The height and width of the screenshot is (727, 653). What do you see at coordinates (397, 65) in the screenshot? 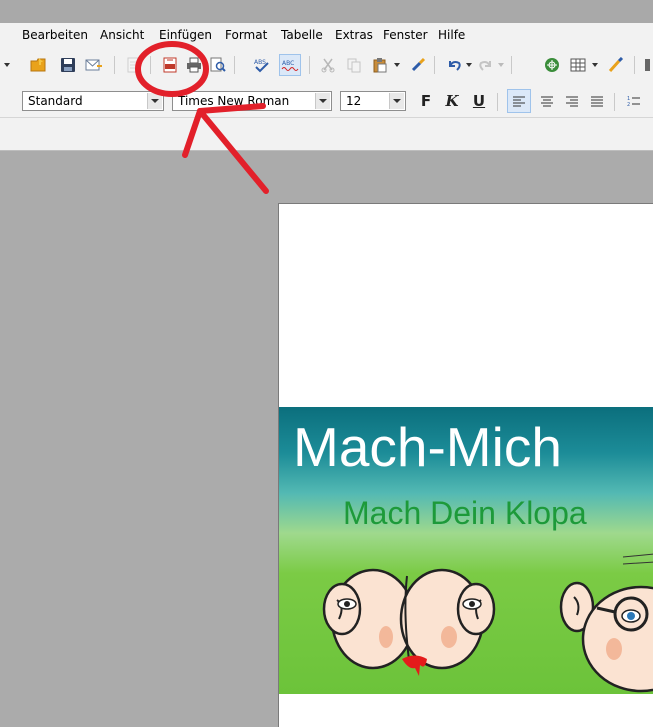
I see `paste-dropdown-icon` at bounding box center [397, 65].